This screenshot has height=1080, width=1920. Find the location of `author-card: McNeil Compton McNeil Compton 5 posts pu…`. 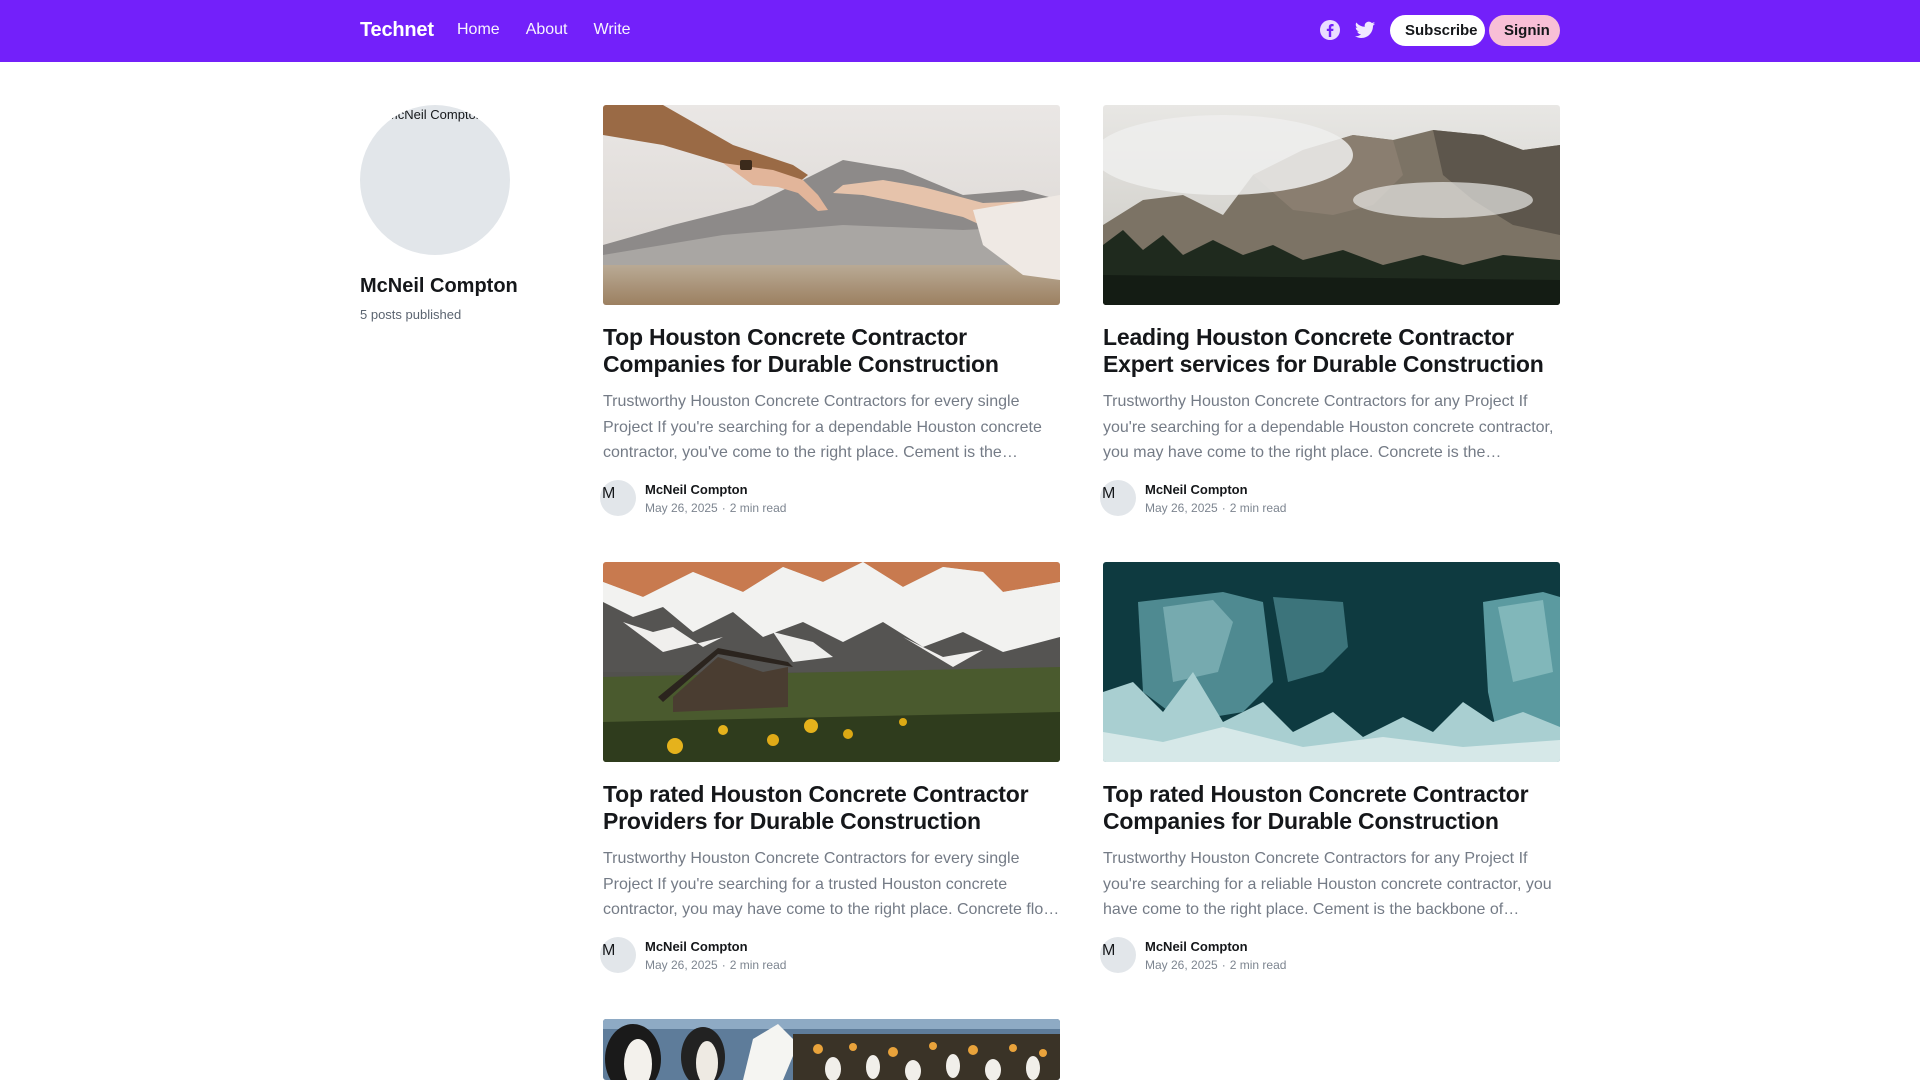

author-card: McNeil Compton McNeil Compton 5 posts pu… is located at coordinates (460, 213).